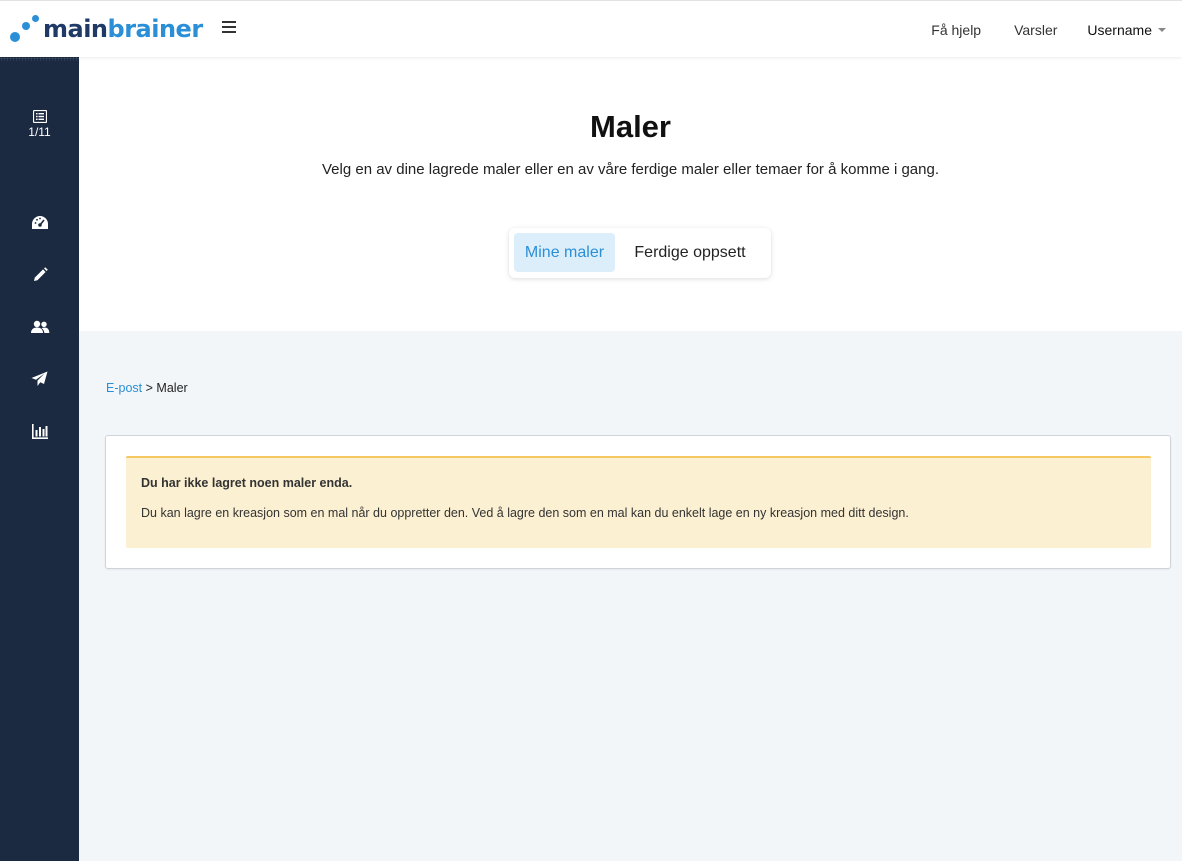 The image size is (1182, 861). I want to click on dashboard-icon, so click(39, 222).